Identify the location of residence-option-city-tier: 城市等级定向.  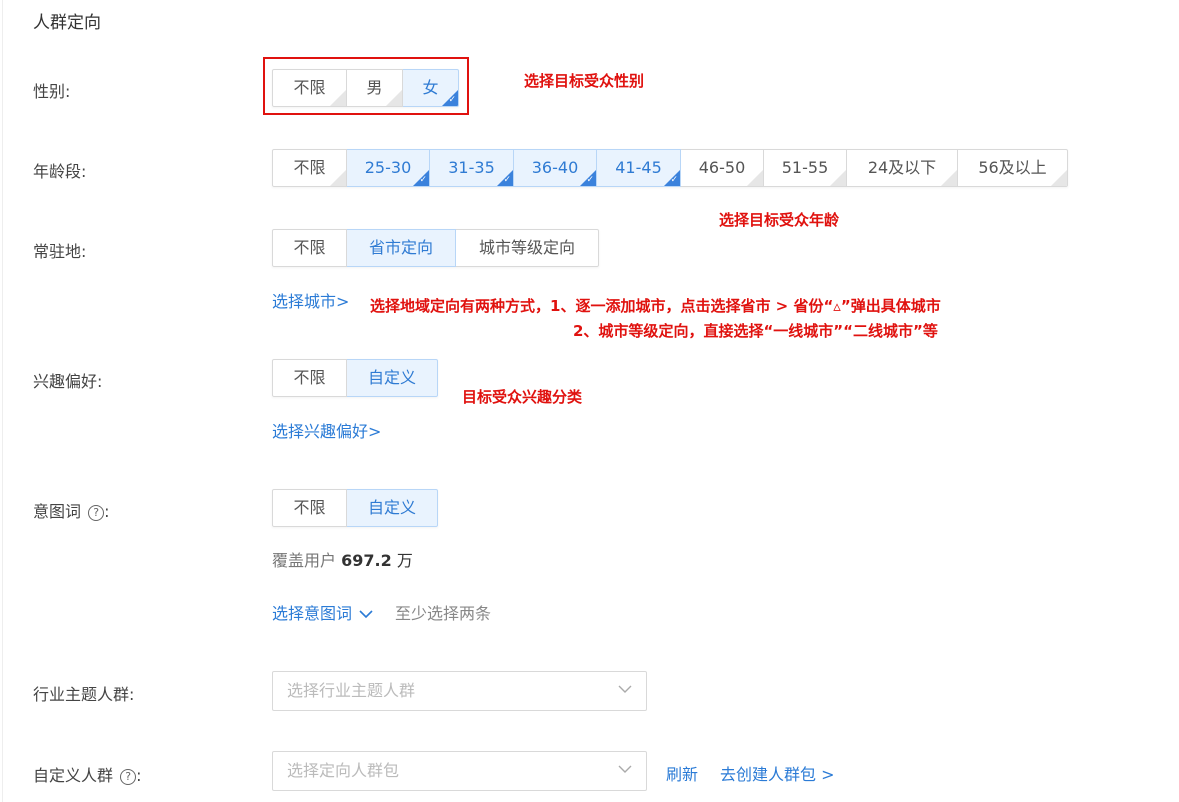
(527, 248).